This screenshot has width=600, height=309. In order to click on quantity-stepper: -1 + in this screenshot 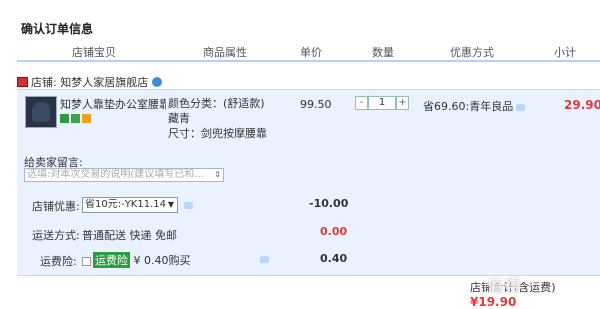, I will do `click(382, 103)`.